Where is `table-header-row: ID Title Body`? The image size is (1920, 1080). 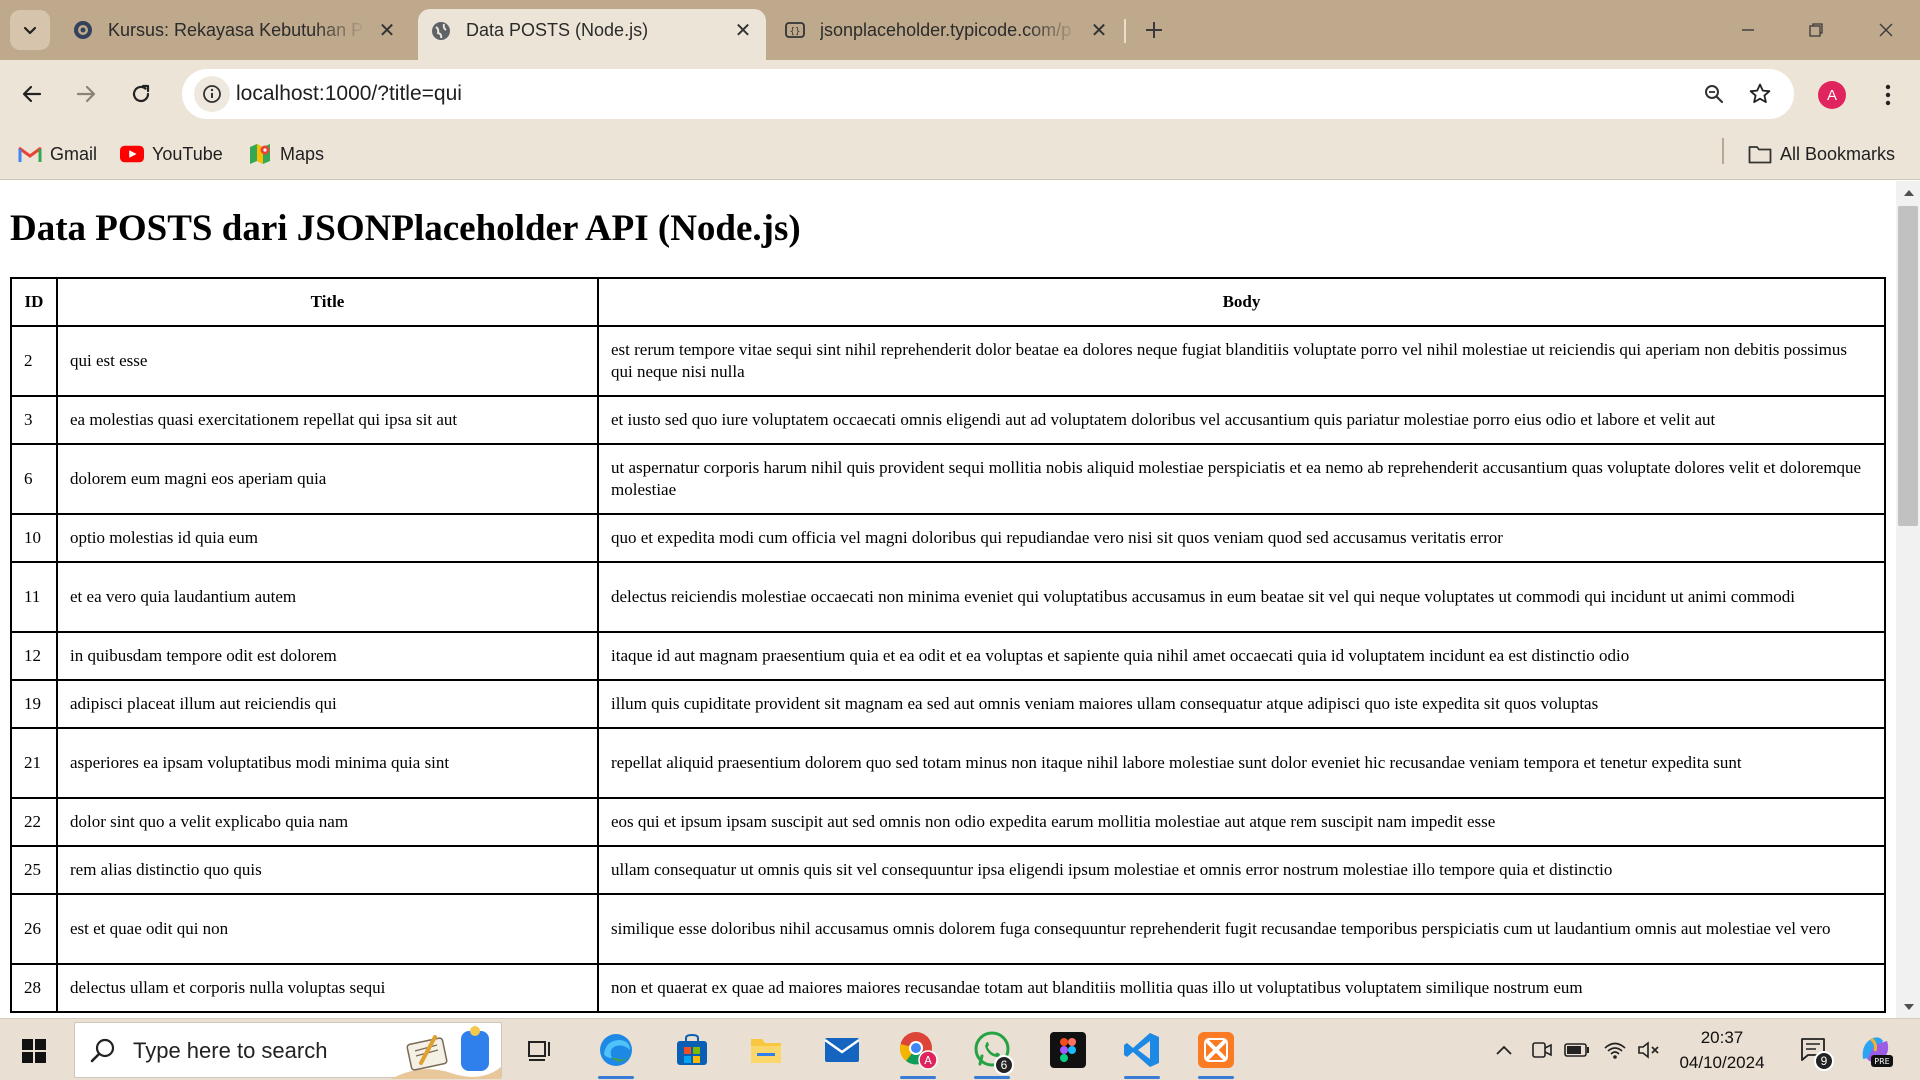
table-header-row: ID Title Body is located at coordinates (948, 302).